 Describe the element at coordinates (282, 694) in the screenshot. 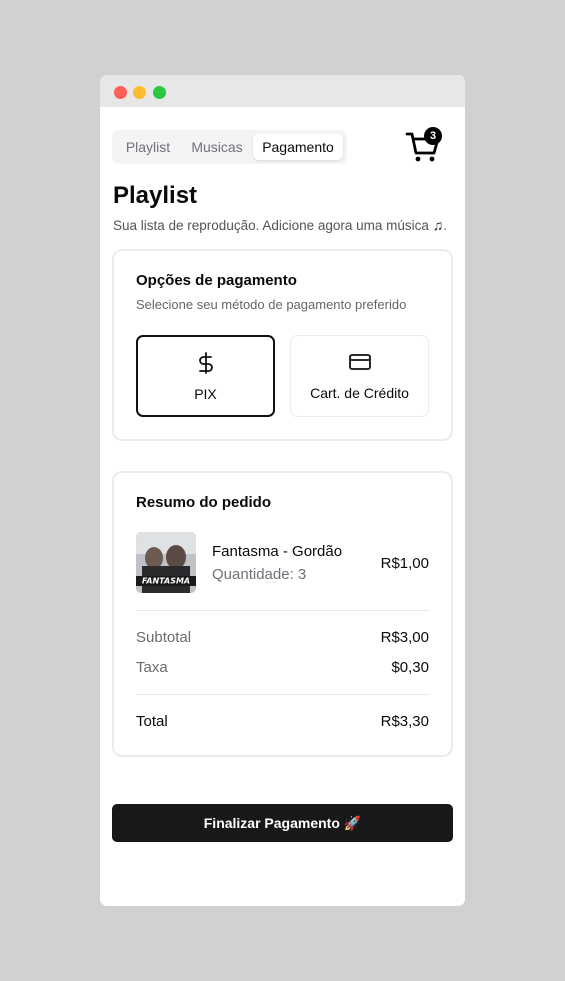

I see `total-divider` at that location.